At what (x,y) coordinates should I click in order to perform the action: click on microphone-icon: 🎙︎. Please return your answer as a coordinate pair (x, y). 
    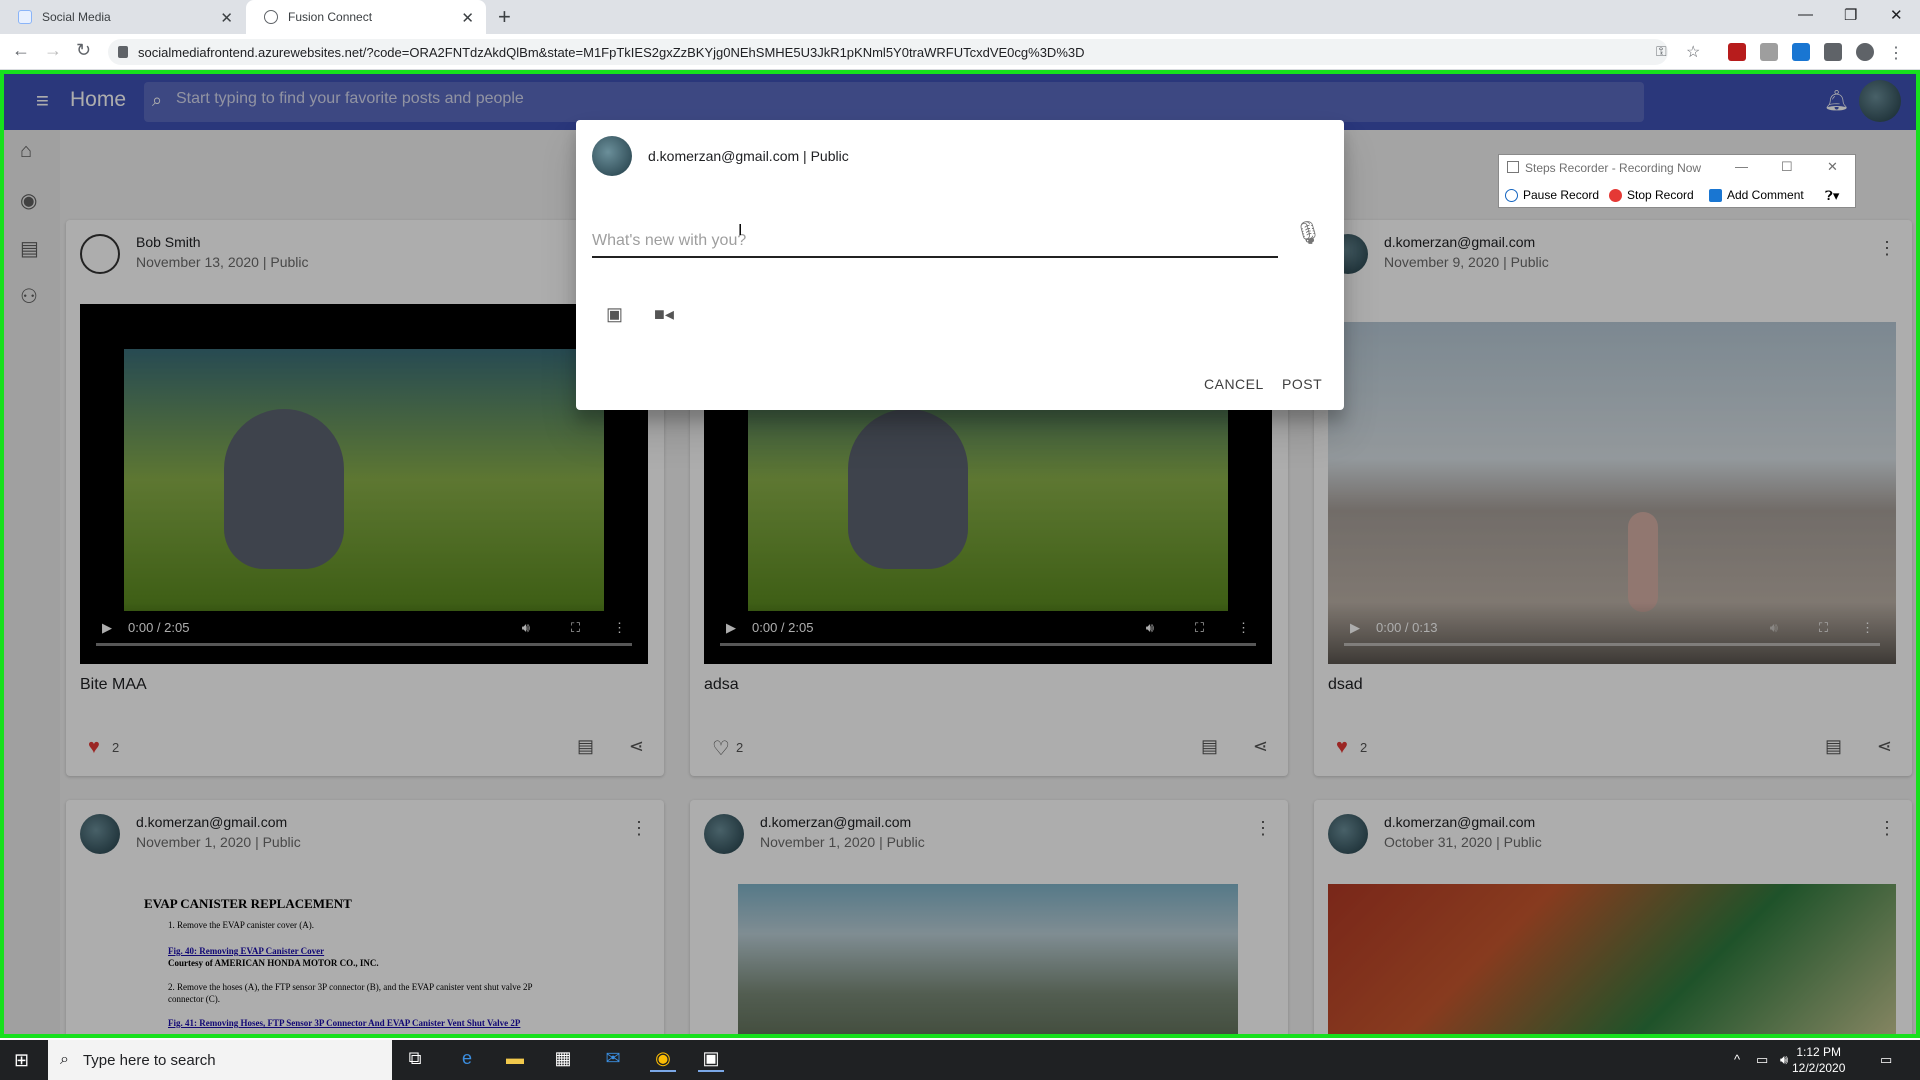
    Looking at the image, I should click on (1308, 233).